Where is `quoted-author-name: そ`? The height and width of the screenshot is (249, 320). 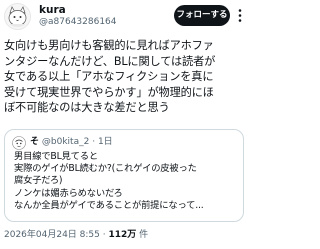 quoted-author-name: そ is located at coordinates (35, 142).